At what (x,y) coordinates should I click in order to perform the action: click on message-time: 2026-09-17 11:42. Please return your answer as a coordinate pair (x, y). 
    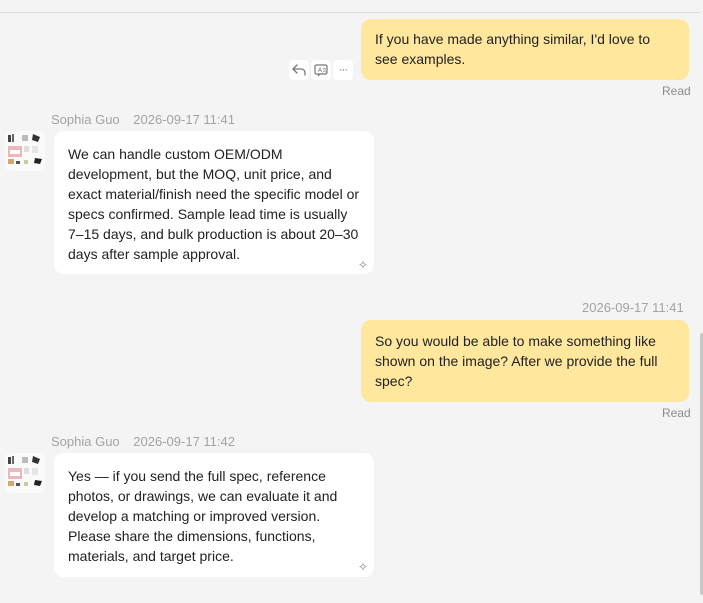
    Looking at the image, I should click on (184, 441).